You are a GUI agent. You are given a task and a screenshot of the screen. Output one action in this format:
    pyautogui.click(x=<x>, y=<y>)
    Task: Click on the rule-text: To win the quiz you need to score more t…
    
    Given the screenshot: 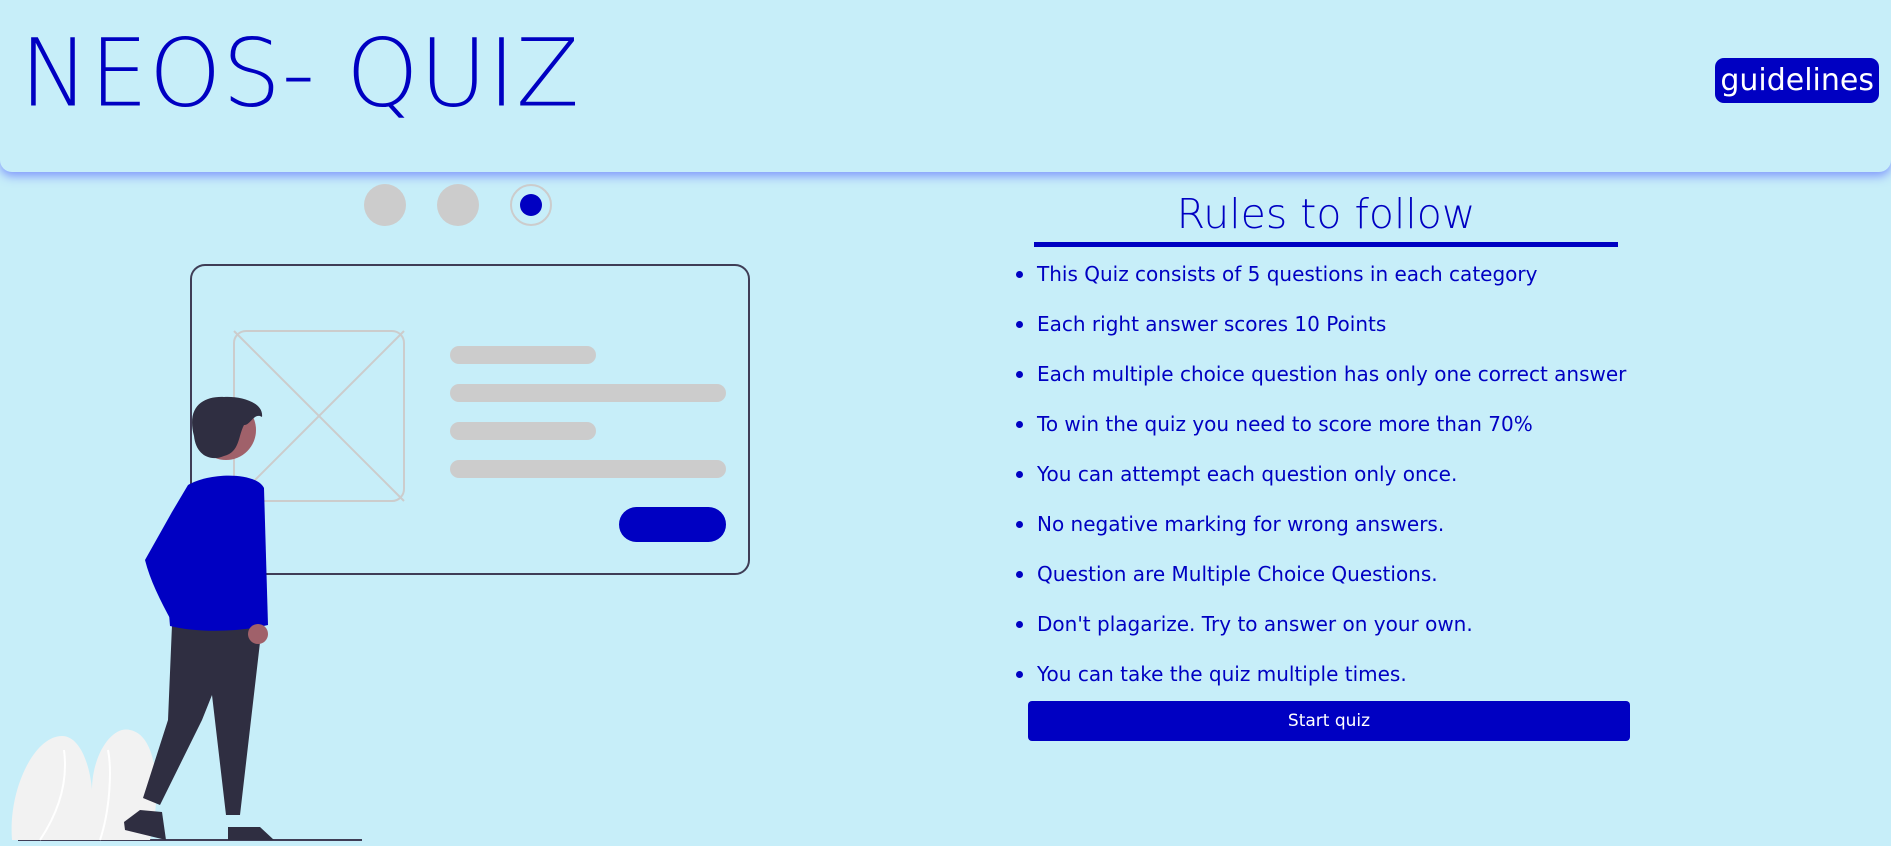 What is the action you would take?
    pyautogui.click(x=1285, y=424)
    